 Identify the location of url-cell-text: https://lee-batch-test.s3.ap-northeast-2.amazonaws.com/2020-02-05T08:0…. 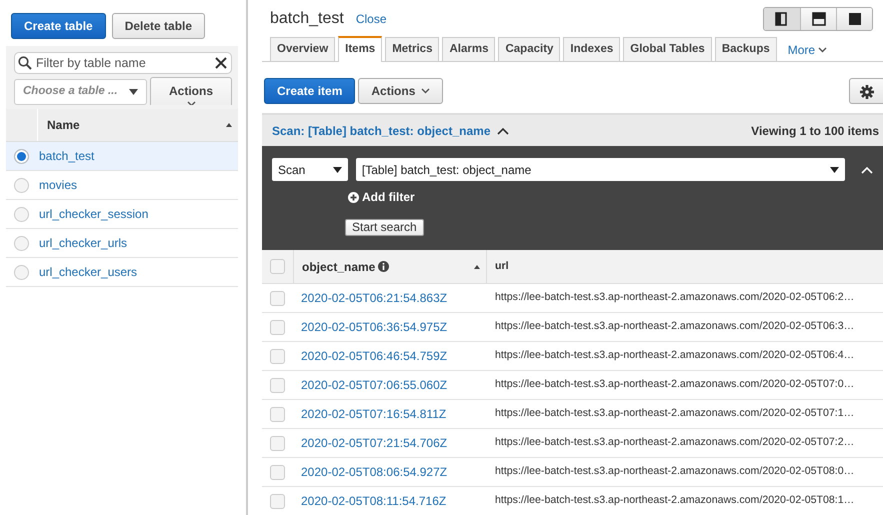
(675, 472).